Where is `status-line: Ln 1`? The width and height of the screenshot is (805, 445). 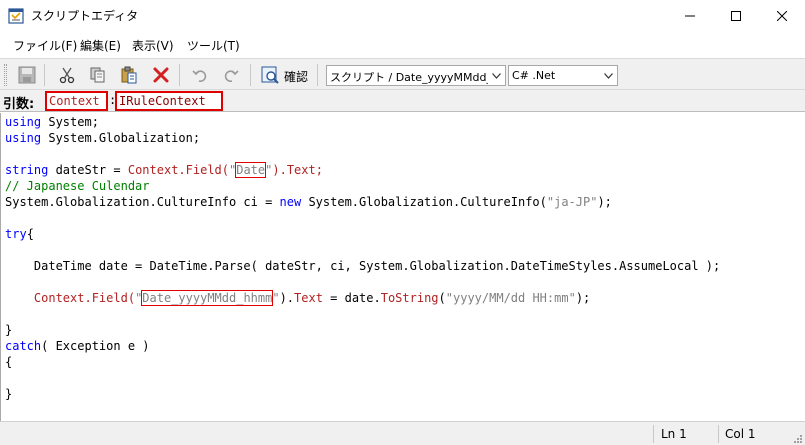
status-line: Ln 1 is located at coordinates (674, 434).